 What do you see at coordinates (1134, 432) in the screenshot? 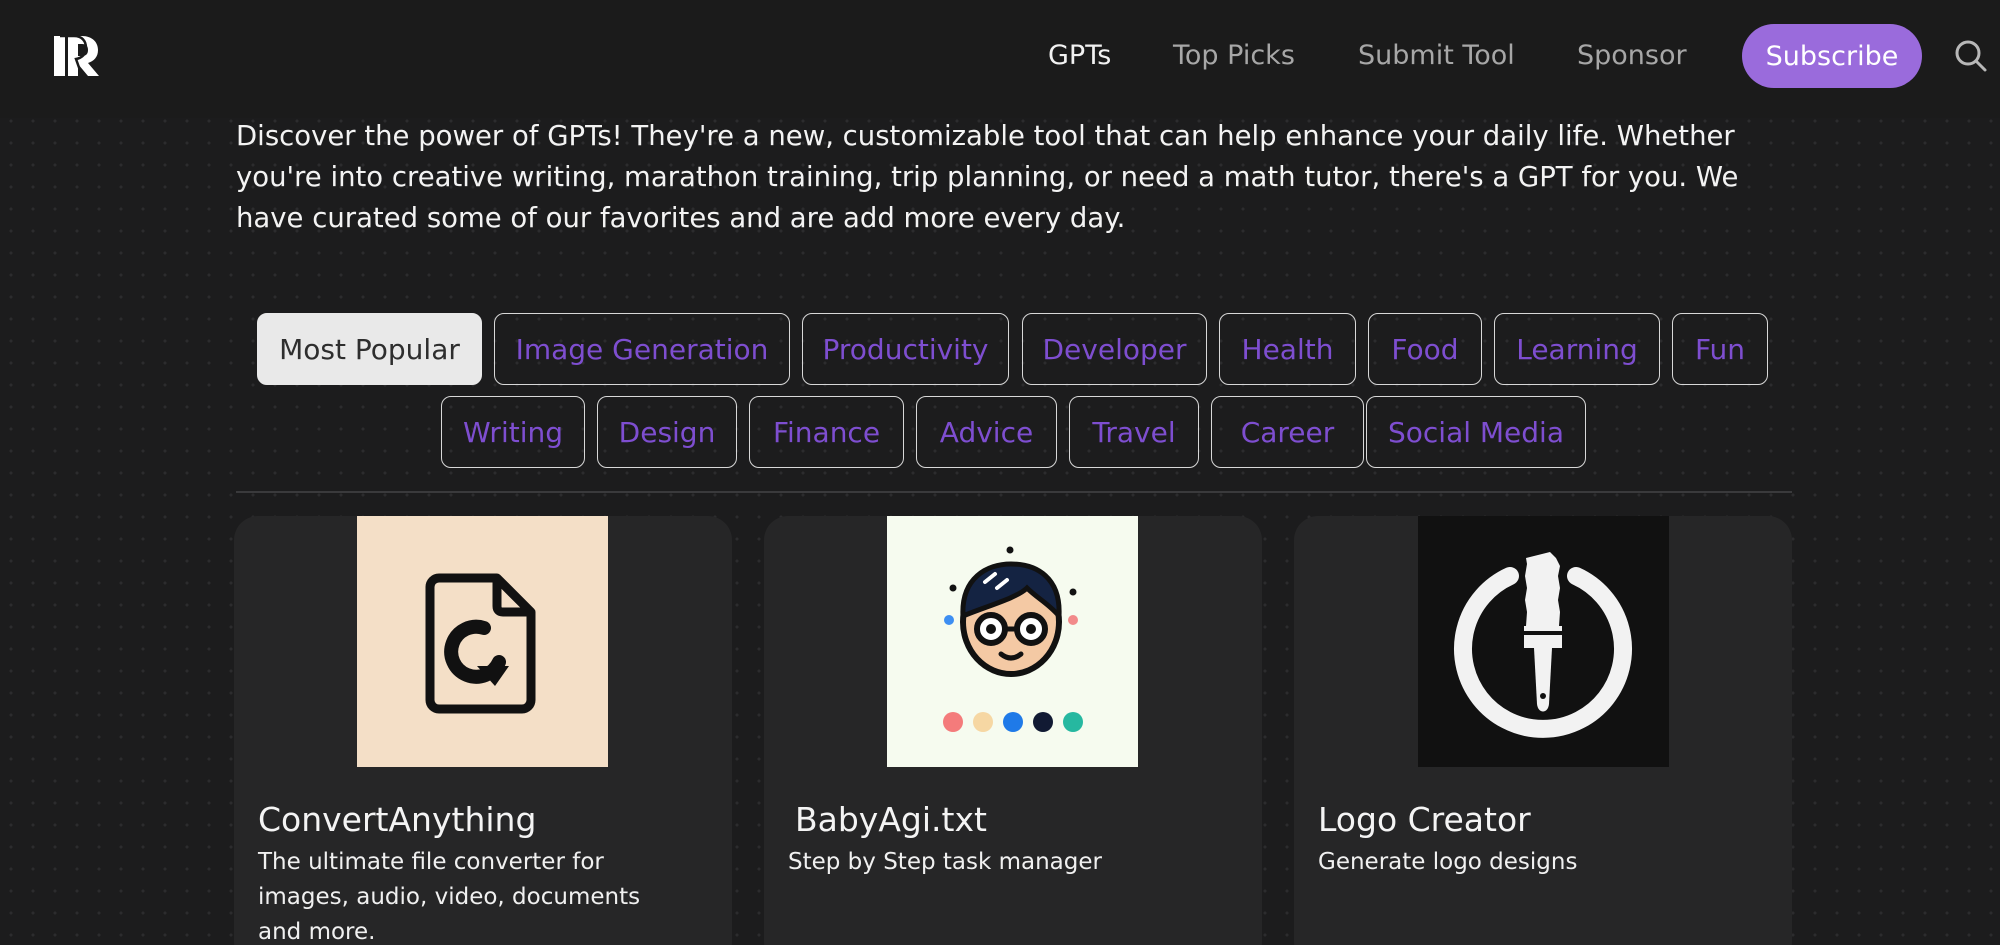
I see `tag-travel: Travel` at bounding box center [1134, 432].